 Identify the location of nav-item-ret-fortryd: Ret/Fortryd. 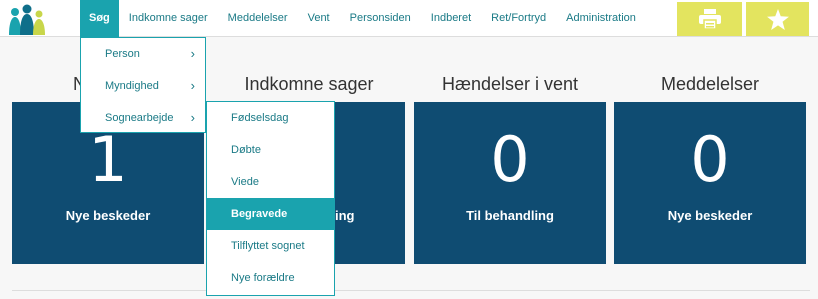
(518, 18).